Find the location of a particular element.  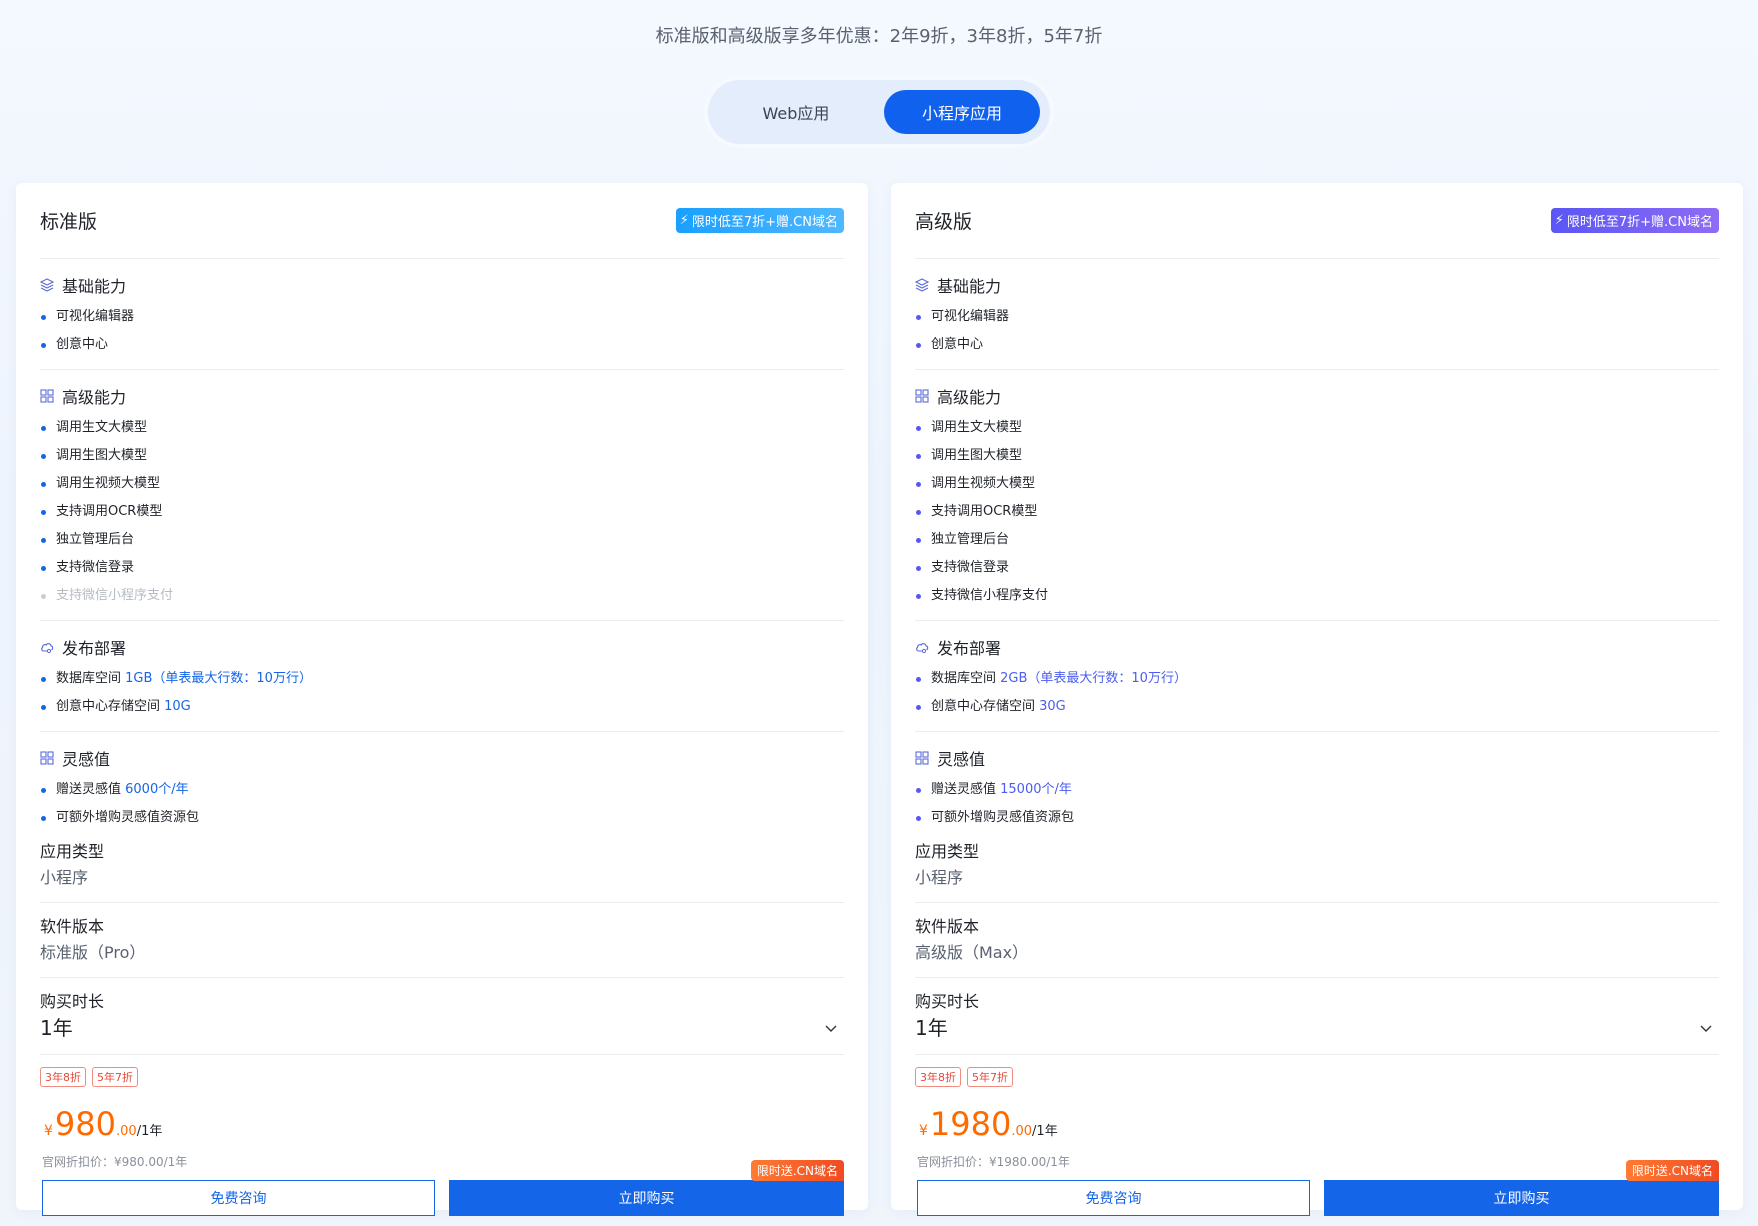

version-value: 高级版（Max） is located at coordinates (972, 952).